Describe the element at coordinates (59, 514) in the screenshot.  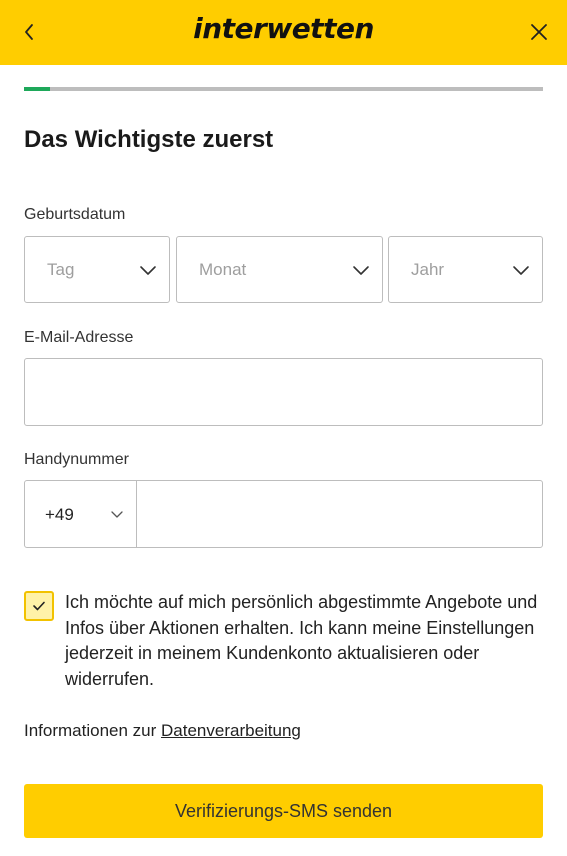
I see `country-code-value: +49` at that location.